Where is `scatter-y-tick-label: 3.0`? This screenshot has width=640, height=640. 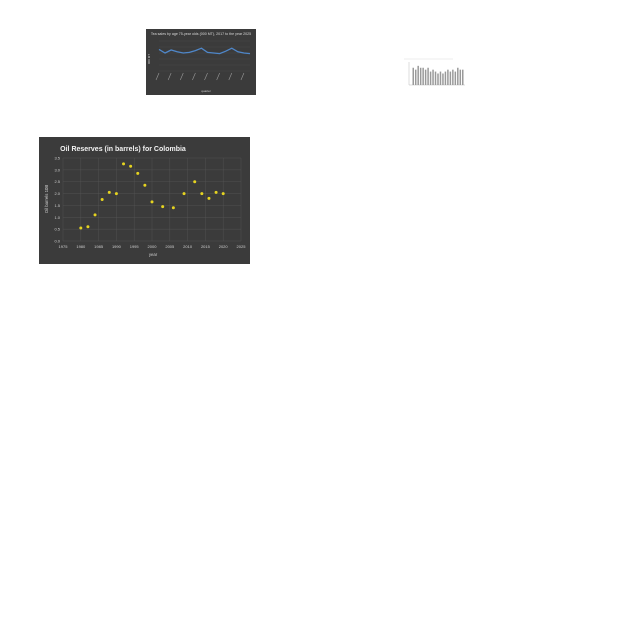 scatter-y-tick-label: 3.0 is located at coordinates (57, 169).